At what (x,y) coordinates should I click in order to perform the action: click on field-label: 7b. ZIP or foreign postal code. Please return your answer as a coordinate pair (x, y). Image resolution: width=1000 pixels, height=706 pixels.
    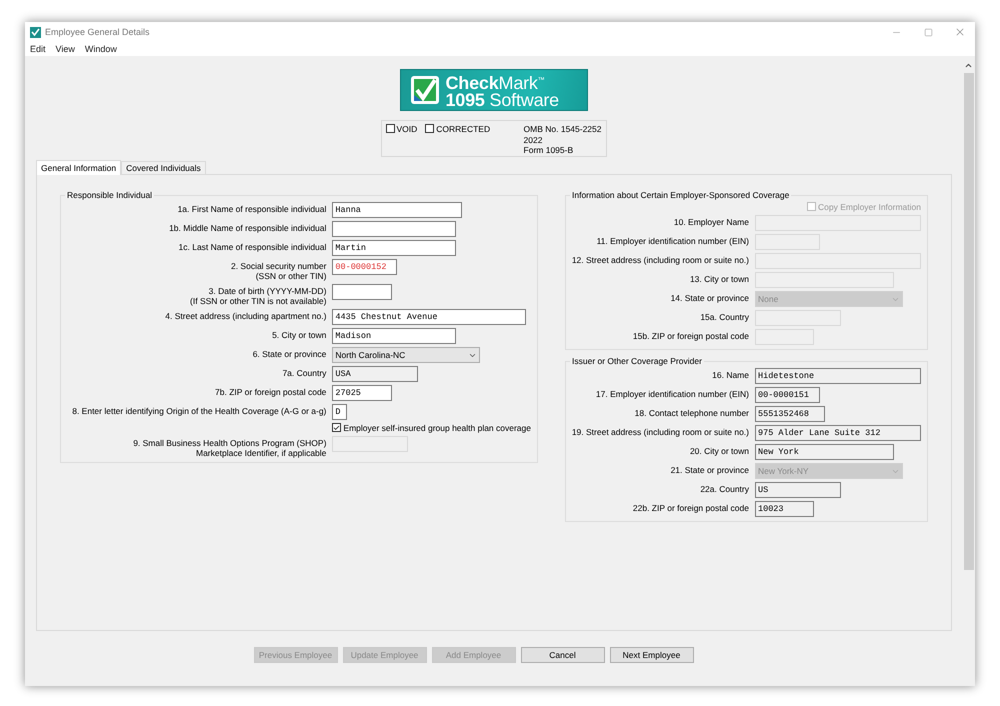
    Looking at the image, I should click on (270, 391).